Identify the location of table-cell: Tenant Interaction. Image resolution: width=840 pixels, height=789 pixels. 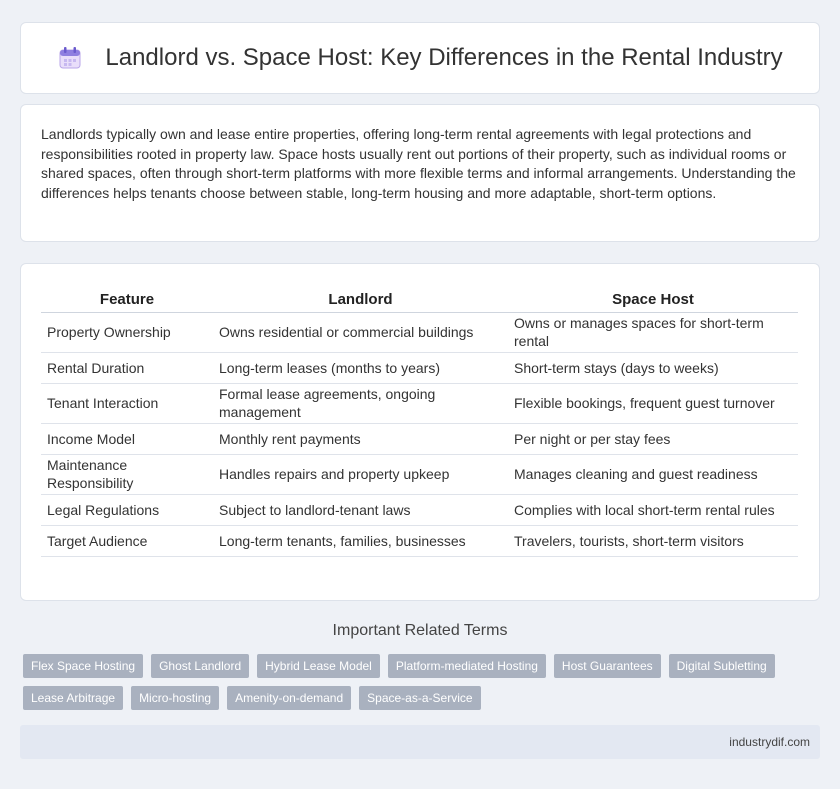
(127, 403).